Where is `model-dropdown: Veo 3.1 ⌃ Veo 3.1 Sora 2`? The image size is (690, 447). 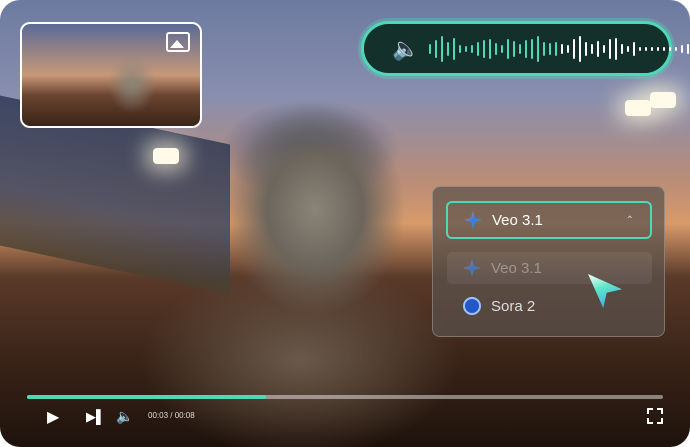
model-dropdown: Veo 3.1 ⌃ Veo 3.1 Sora 2 is located at coordinates (548, 261).